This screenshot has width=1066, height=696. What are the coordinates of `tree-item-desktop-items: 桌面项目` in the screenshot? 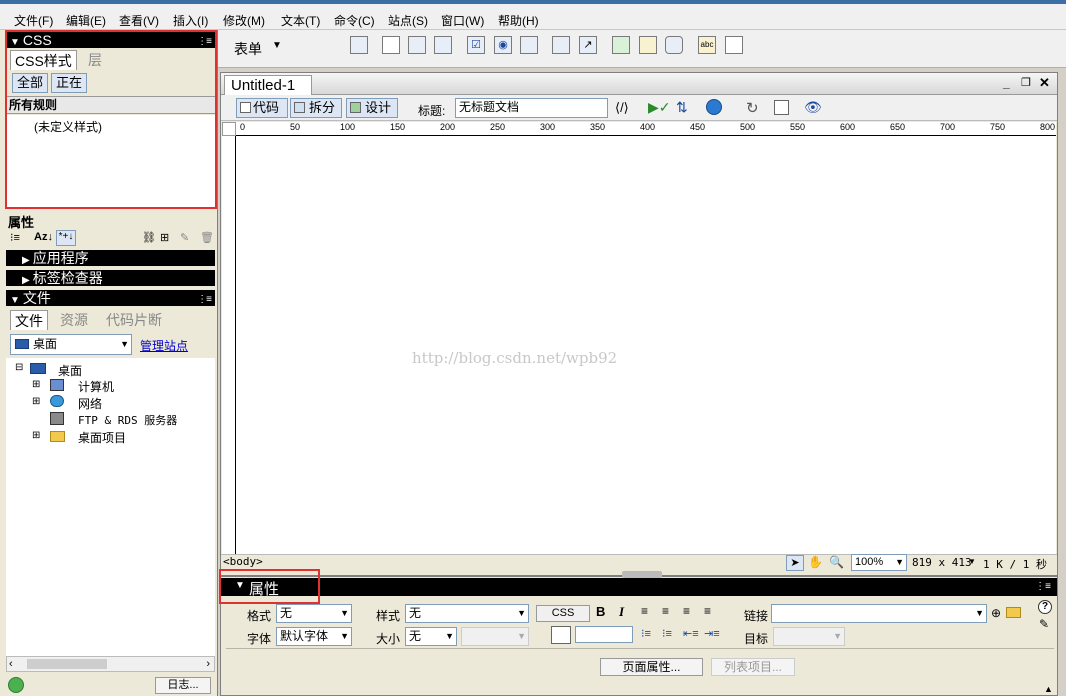 It's located at (102, 437).